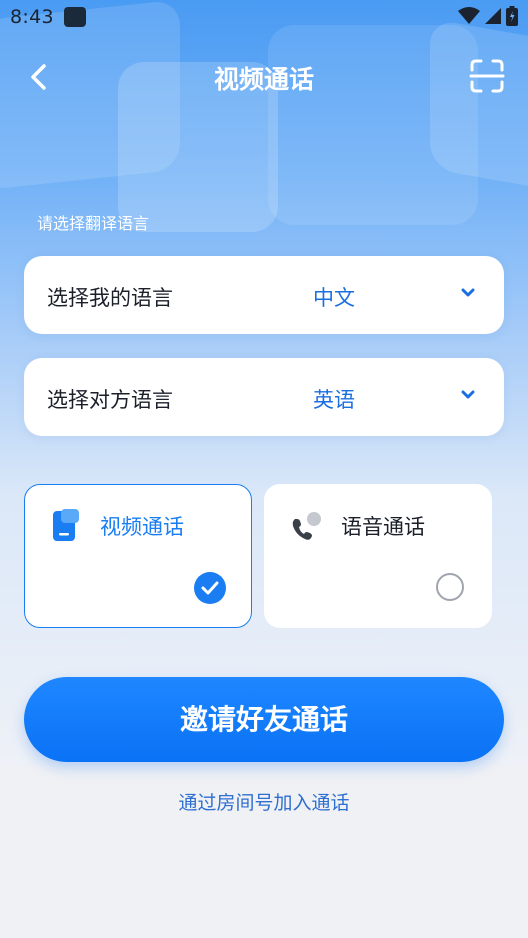 The width and height of the screenshot is (528, 938). Describe the element at coordinates (512, 16) in the screenshot. I see `battery-icon` at that location.